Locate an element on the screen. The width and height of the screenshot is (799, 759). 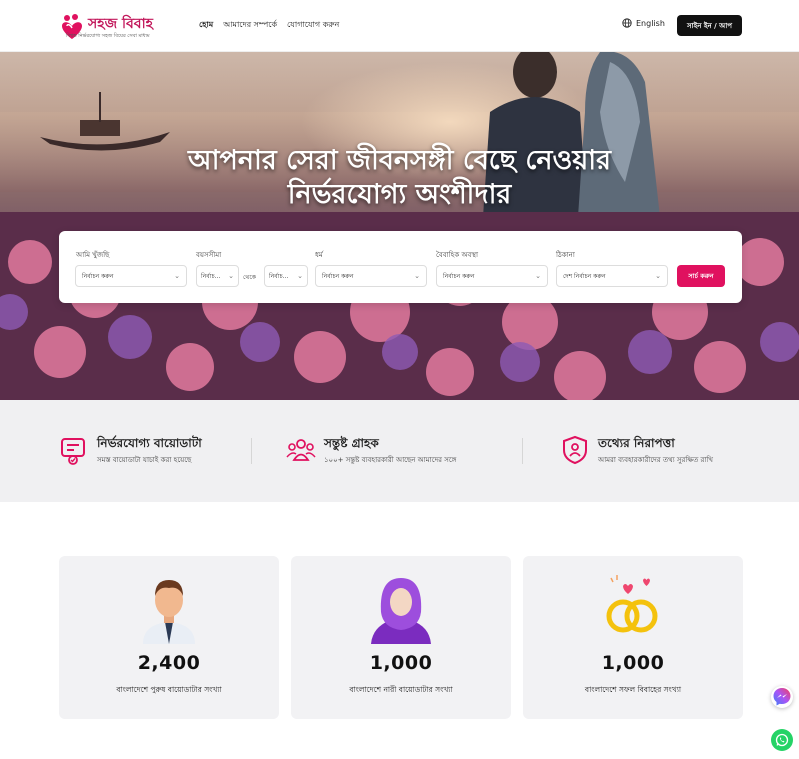
feature-title: সন্তুষ্ট গ্রাহক is located at coordinates (351, 443).